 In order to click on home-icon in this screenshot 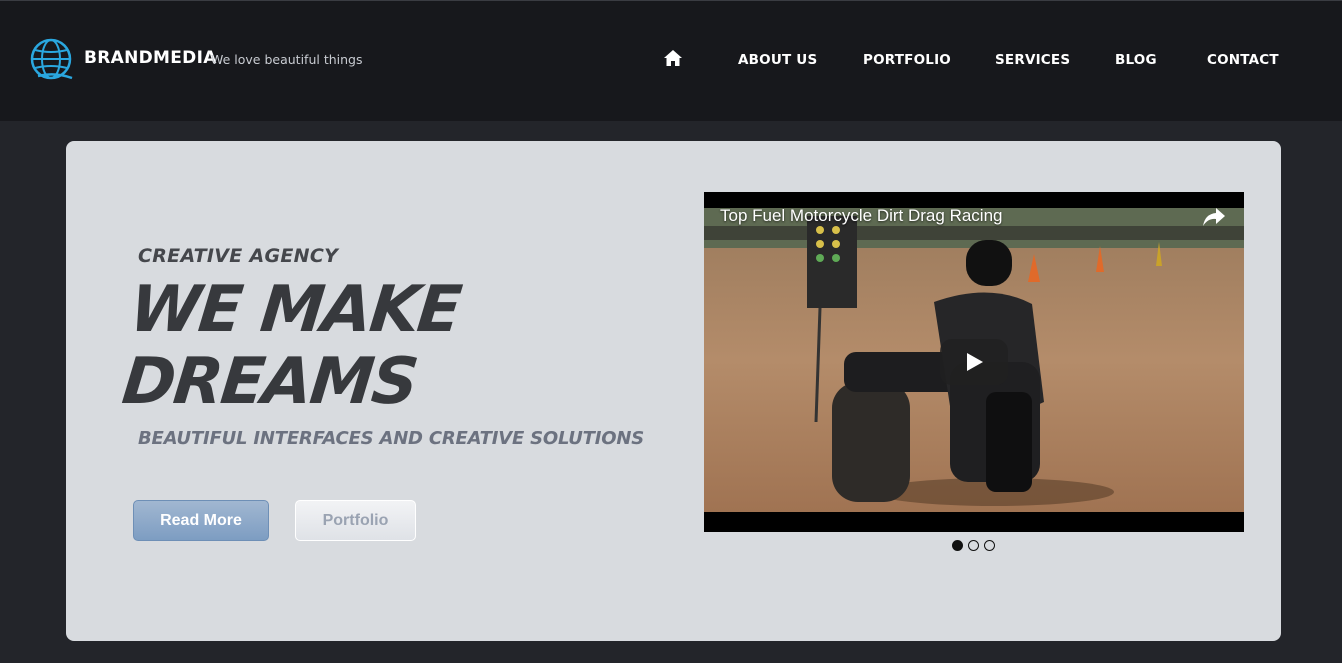, I will do `click(673, 58)`.